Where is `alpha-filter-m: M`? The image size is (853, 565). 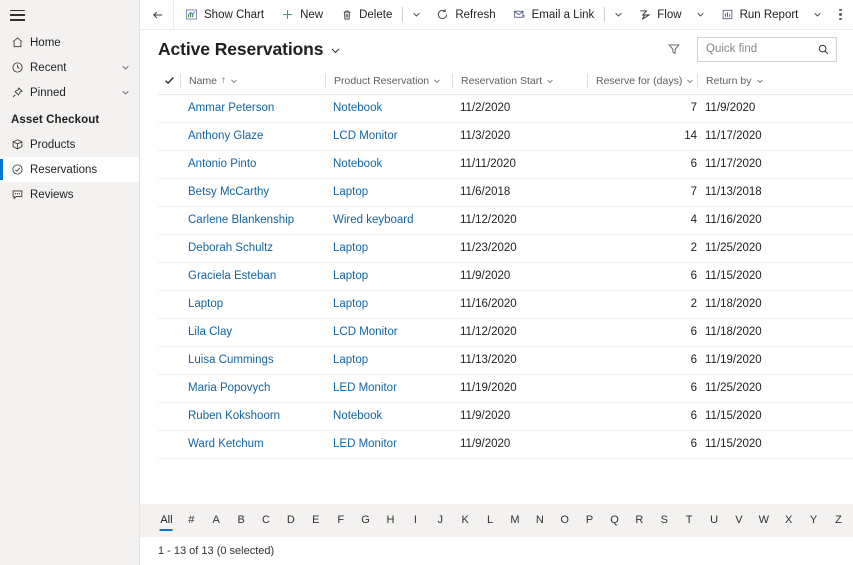
alpha-filter-m: M is located at coordinates (514, 520).